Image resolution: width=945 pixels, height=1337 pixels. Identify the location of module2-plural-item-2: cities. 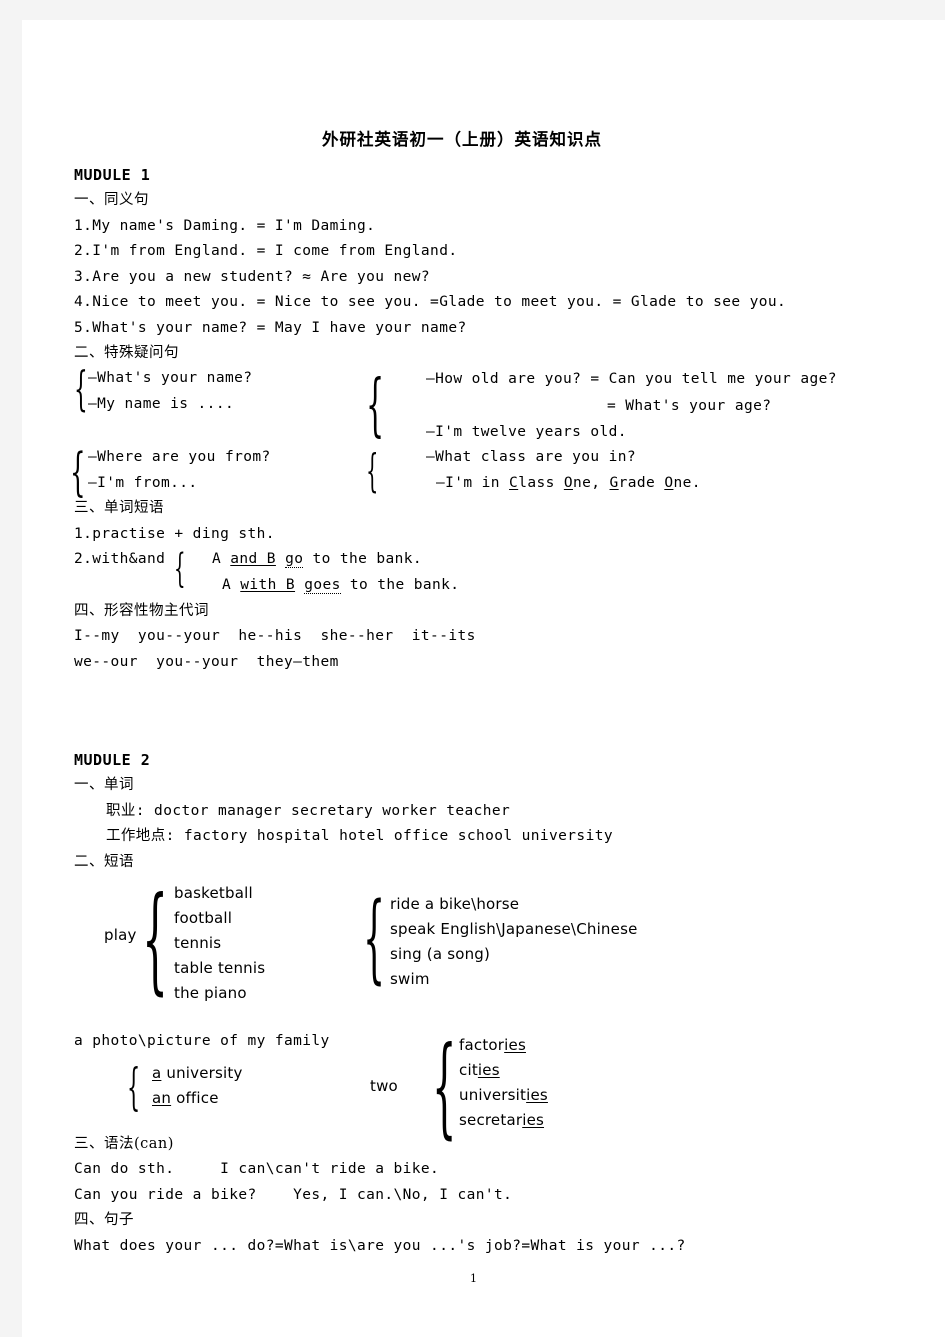
(479, 1070).